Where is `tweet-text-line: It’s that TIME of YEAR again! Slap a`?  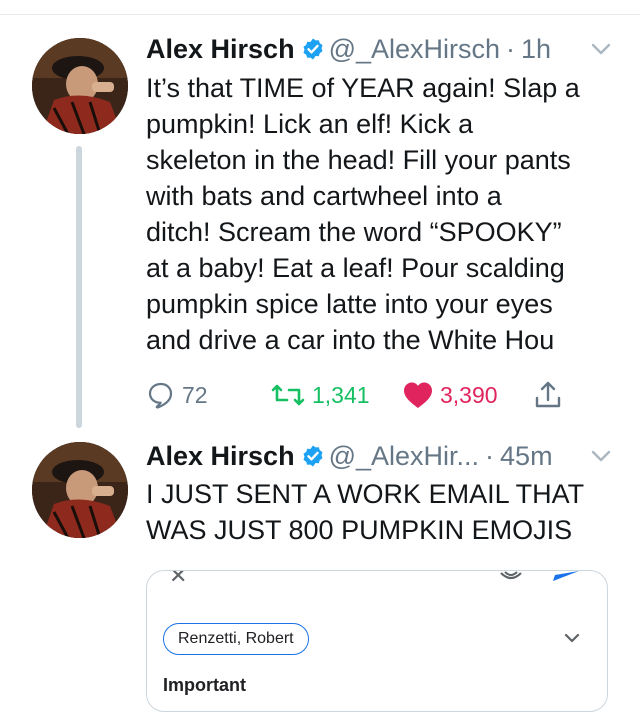
tweet-text-line: It’s that TIME of YEAR again! Slap a is located at coordinates (363, 88).